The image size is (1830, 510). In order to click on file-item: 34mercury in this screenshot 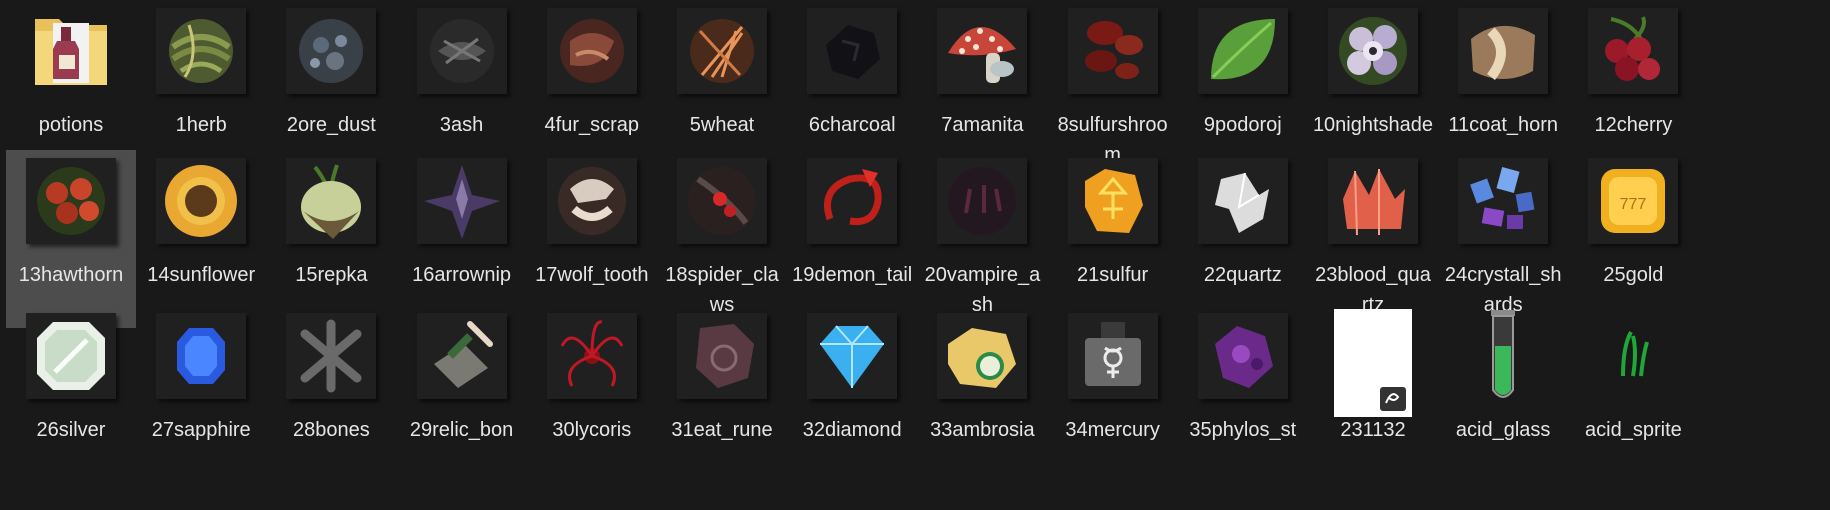, I will do `click(1113, 394)`.